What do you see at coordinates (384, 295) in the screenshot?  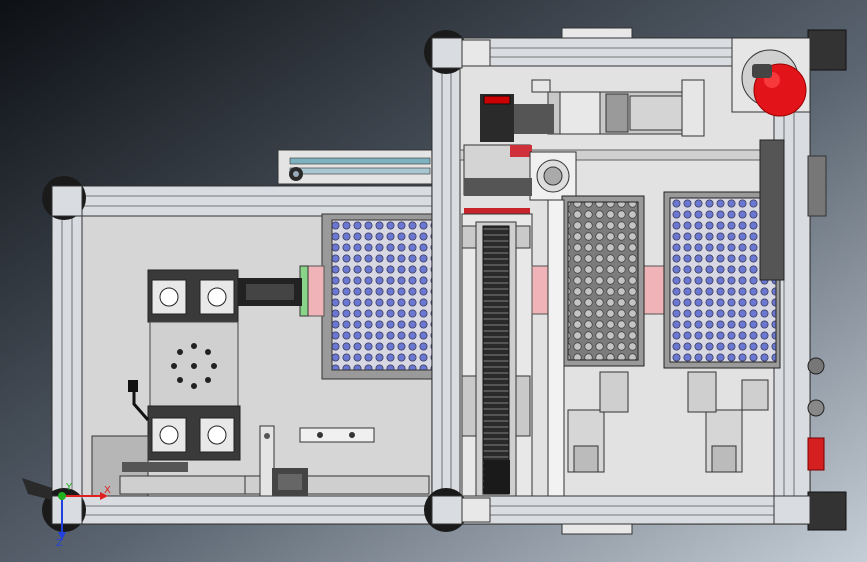 I see `microplate-wells-left` at bounding box center [384, 295].